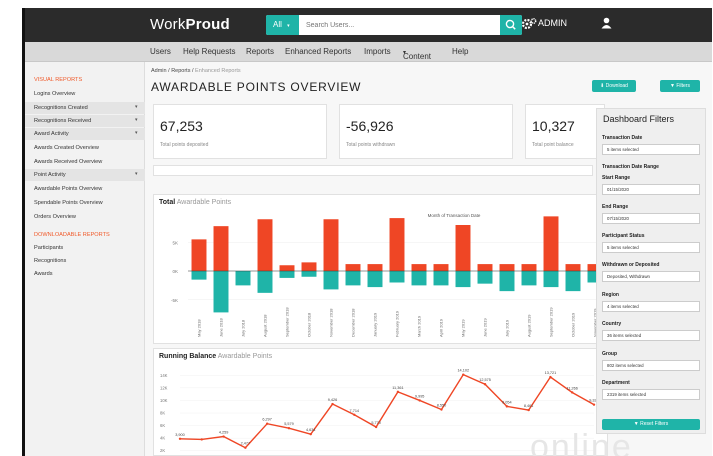 The height and width of the screenshot is (456, 713). Describe the element at coordinates (66, 148) in the screenshot. I see `sidebar-item-awards-created: Awards Created Overview` at that location.